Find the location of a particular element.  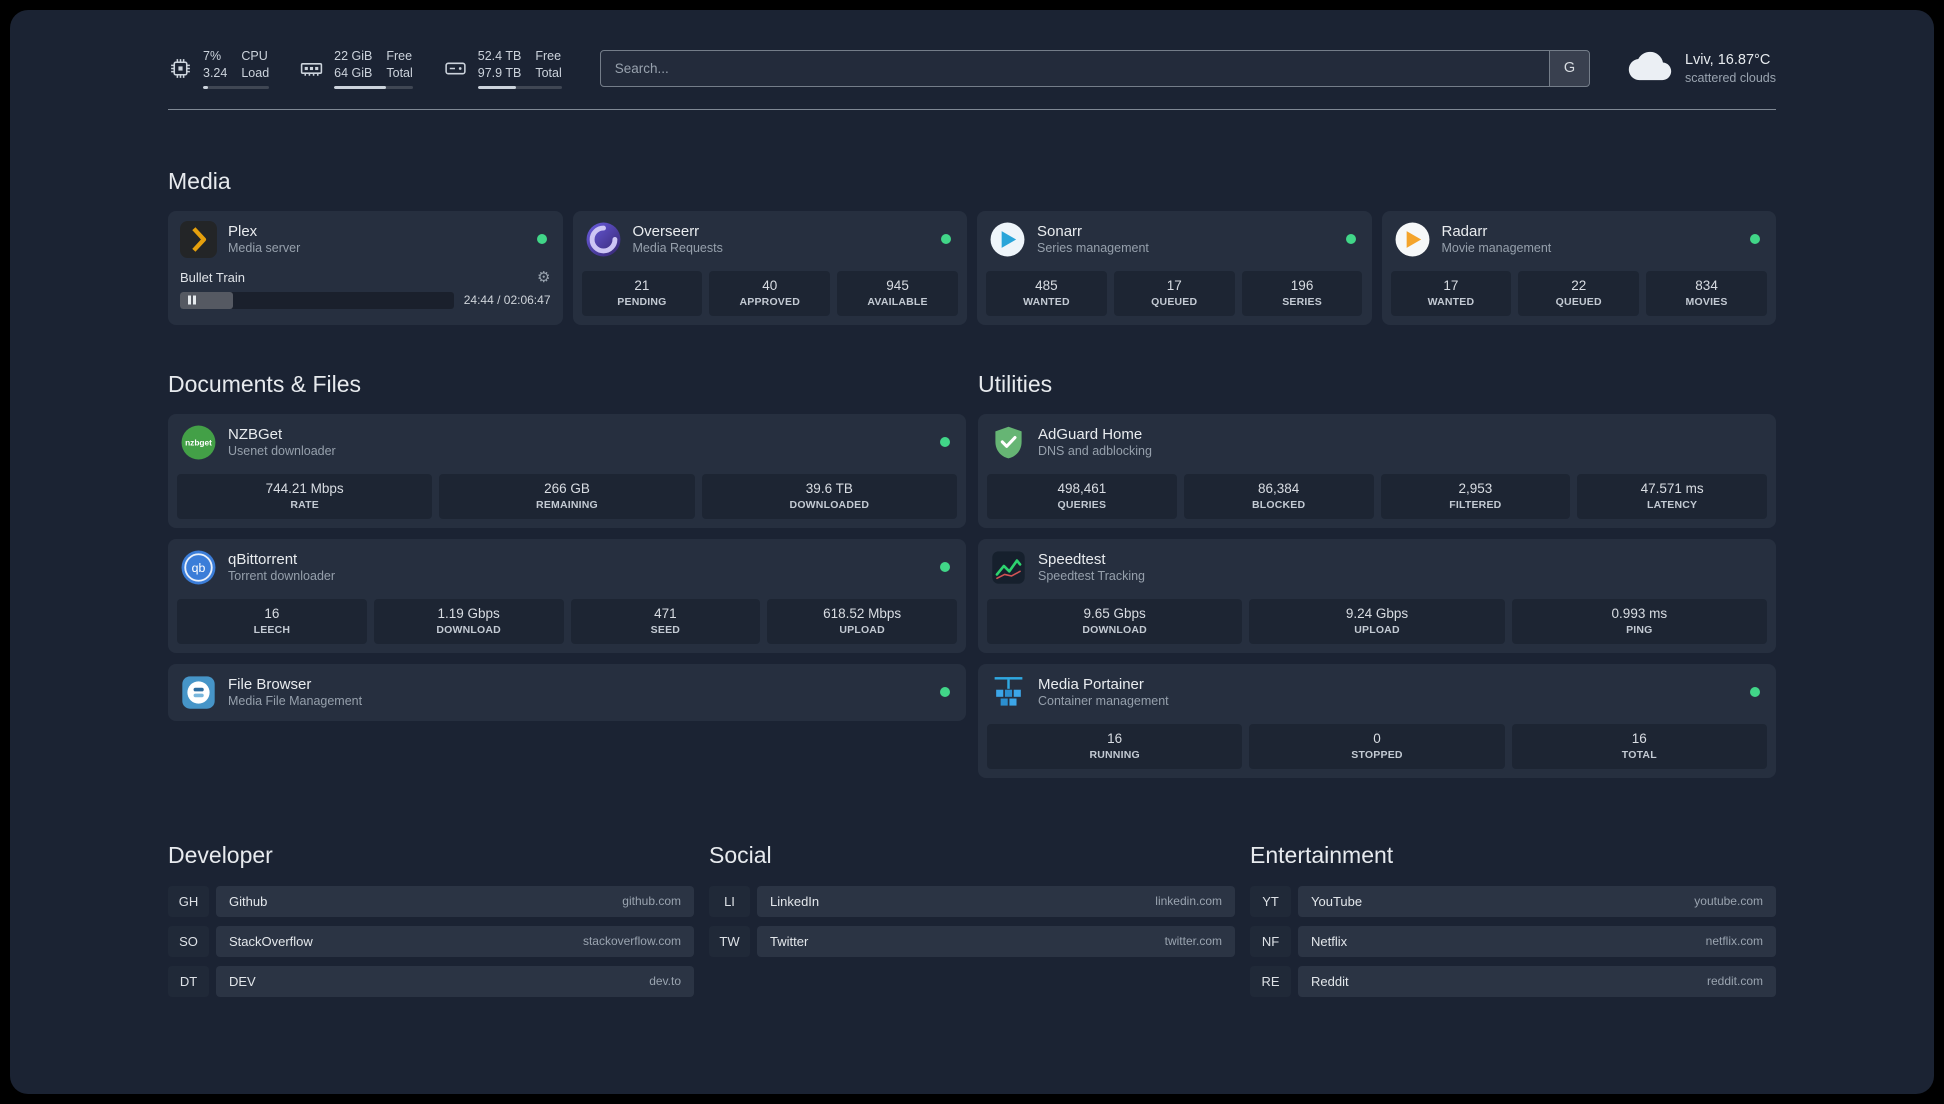

stat-label: PING is located at coordinates (1639, 629).